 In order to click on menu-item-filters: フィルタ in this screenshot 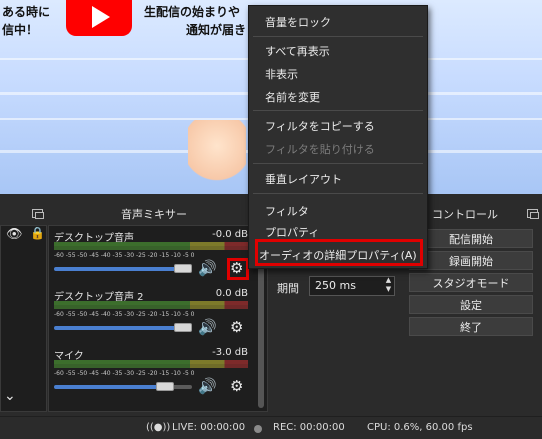, I will do `click(287, 211)`.